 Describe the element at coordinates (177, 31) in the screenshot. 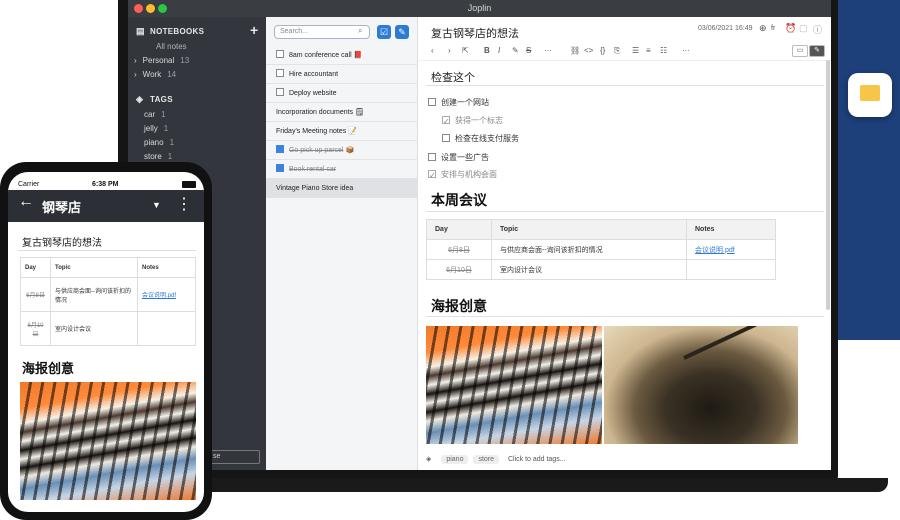

I see `notebooks-header: NOTEBOOKS` at that location.